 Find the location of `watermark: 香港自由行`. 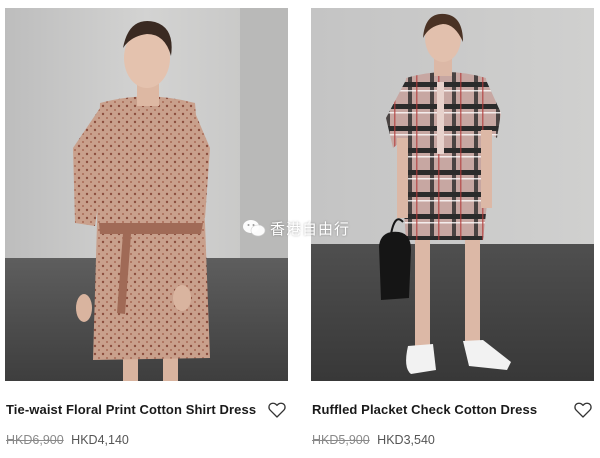

watermark: 香港自由行 is located at coordinates (296, 228).